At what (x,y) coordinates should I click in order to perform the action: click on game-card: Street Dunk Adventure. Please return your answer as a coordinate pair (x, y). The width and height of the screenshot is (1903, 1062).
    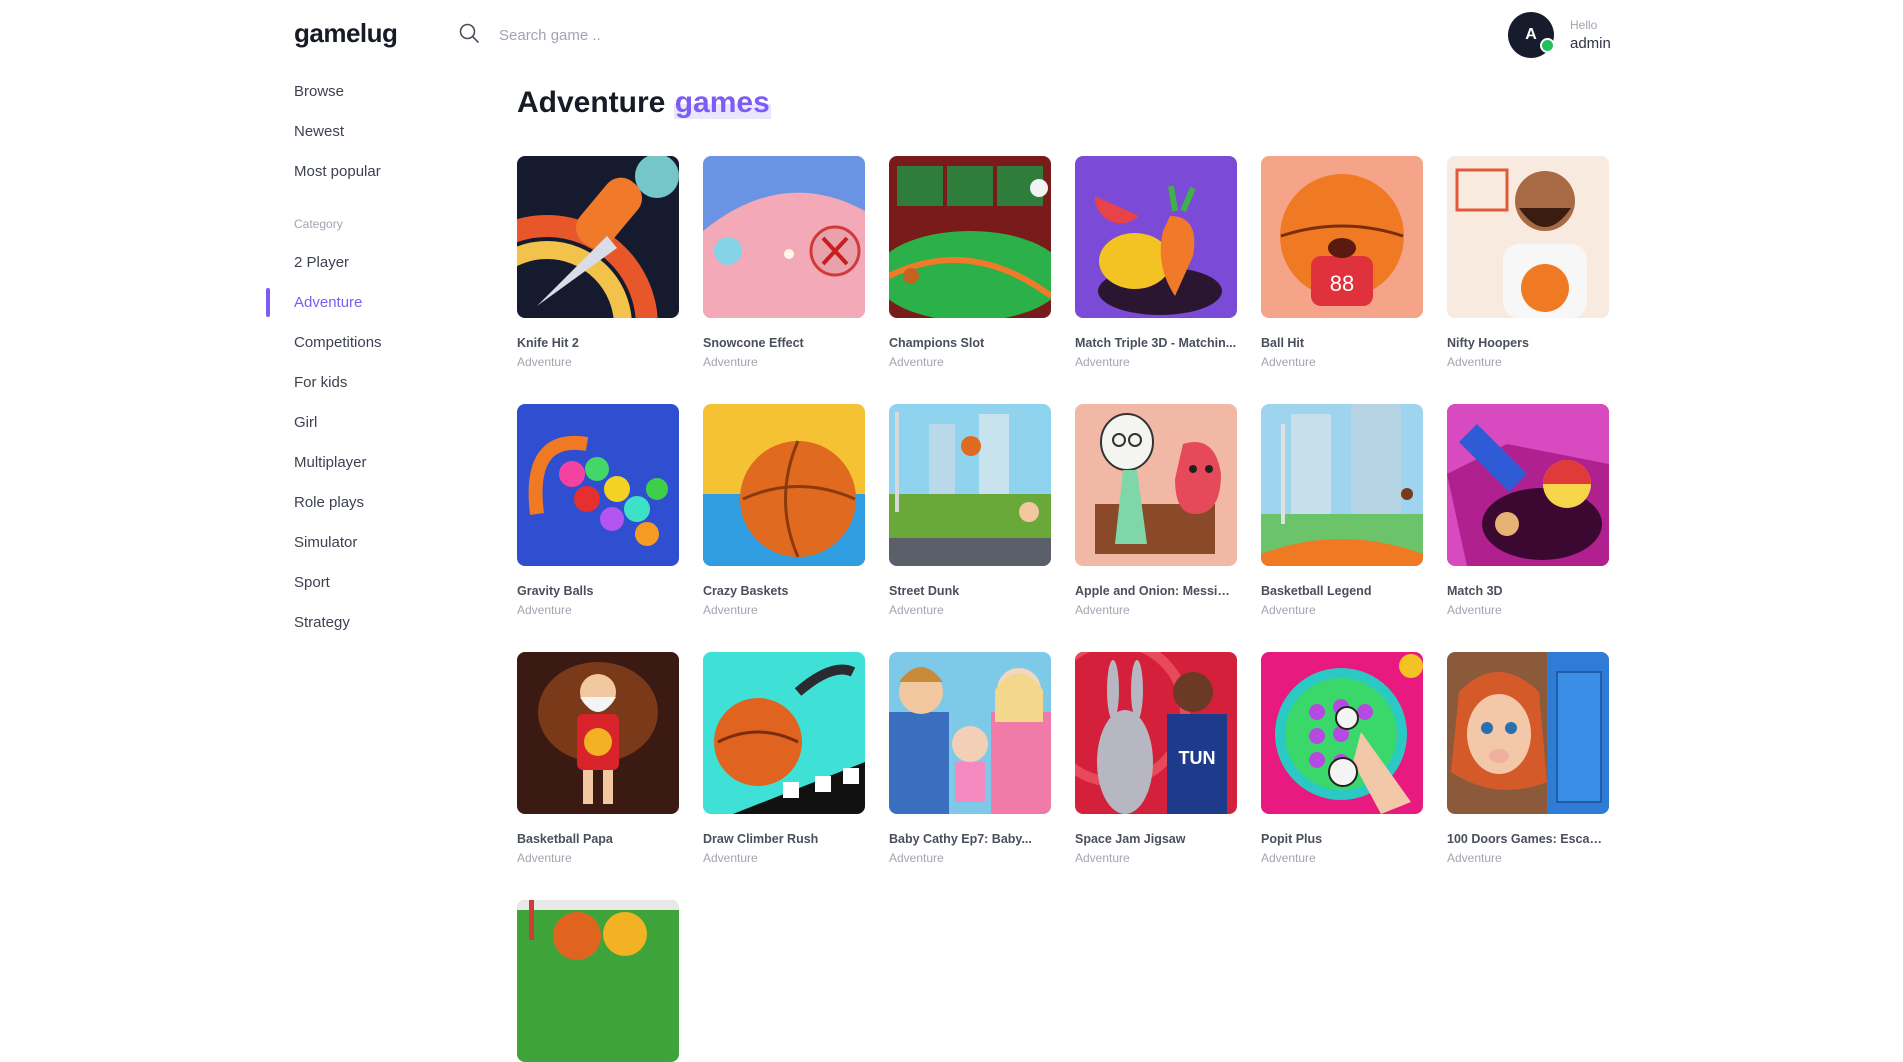
    Looking at the image, I should click on (970, 510).